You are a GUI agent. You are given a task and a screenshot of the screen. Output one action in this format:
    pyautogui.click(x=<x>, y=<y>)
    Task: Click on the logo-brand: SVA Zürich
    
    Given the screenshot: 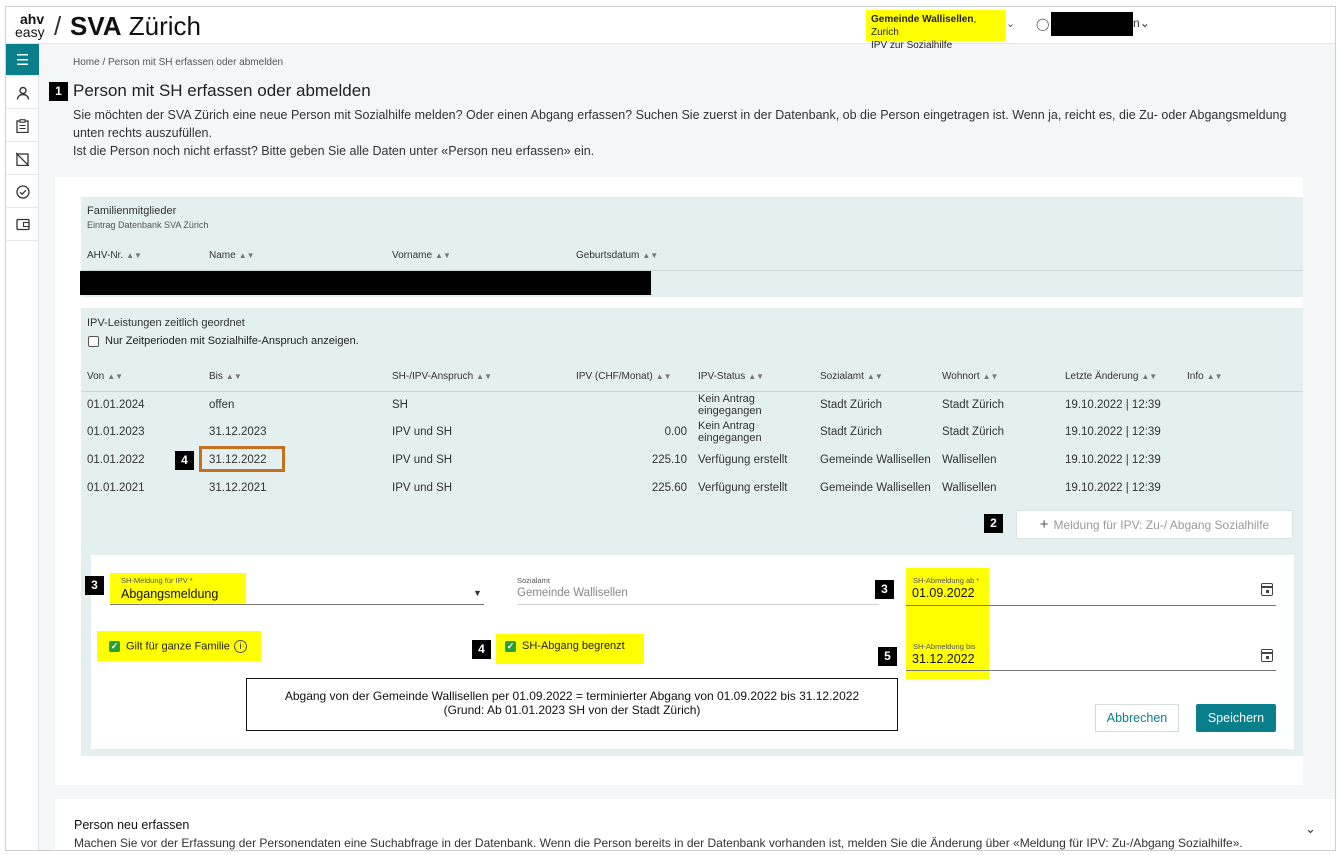 What is the action you would take?
    pyautogui.click(x=135, y=26)
    